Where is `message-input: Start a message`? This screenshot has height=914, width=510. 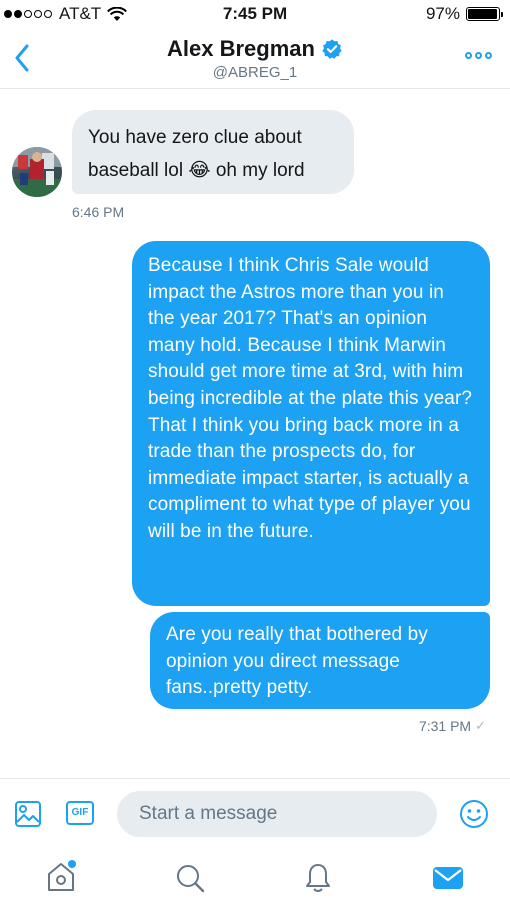 message-input: Start a message is located at coordinates (277, 814).